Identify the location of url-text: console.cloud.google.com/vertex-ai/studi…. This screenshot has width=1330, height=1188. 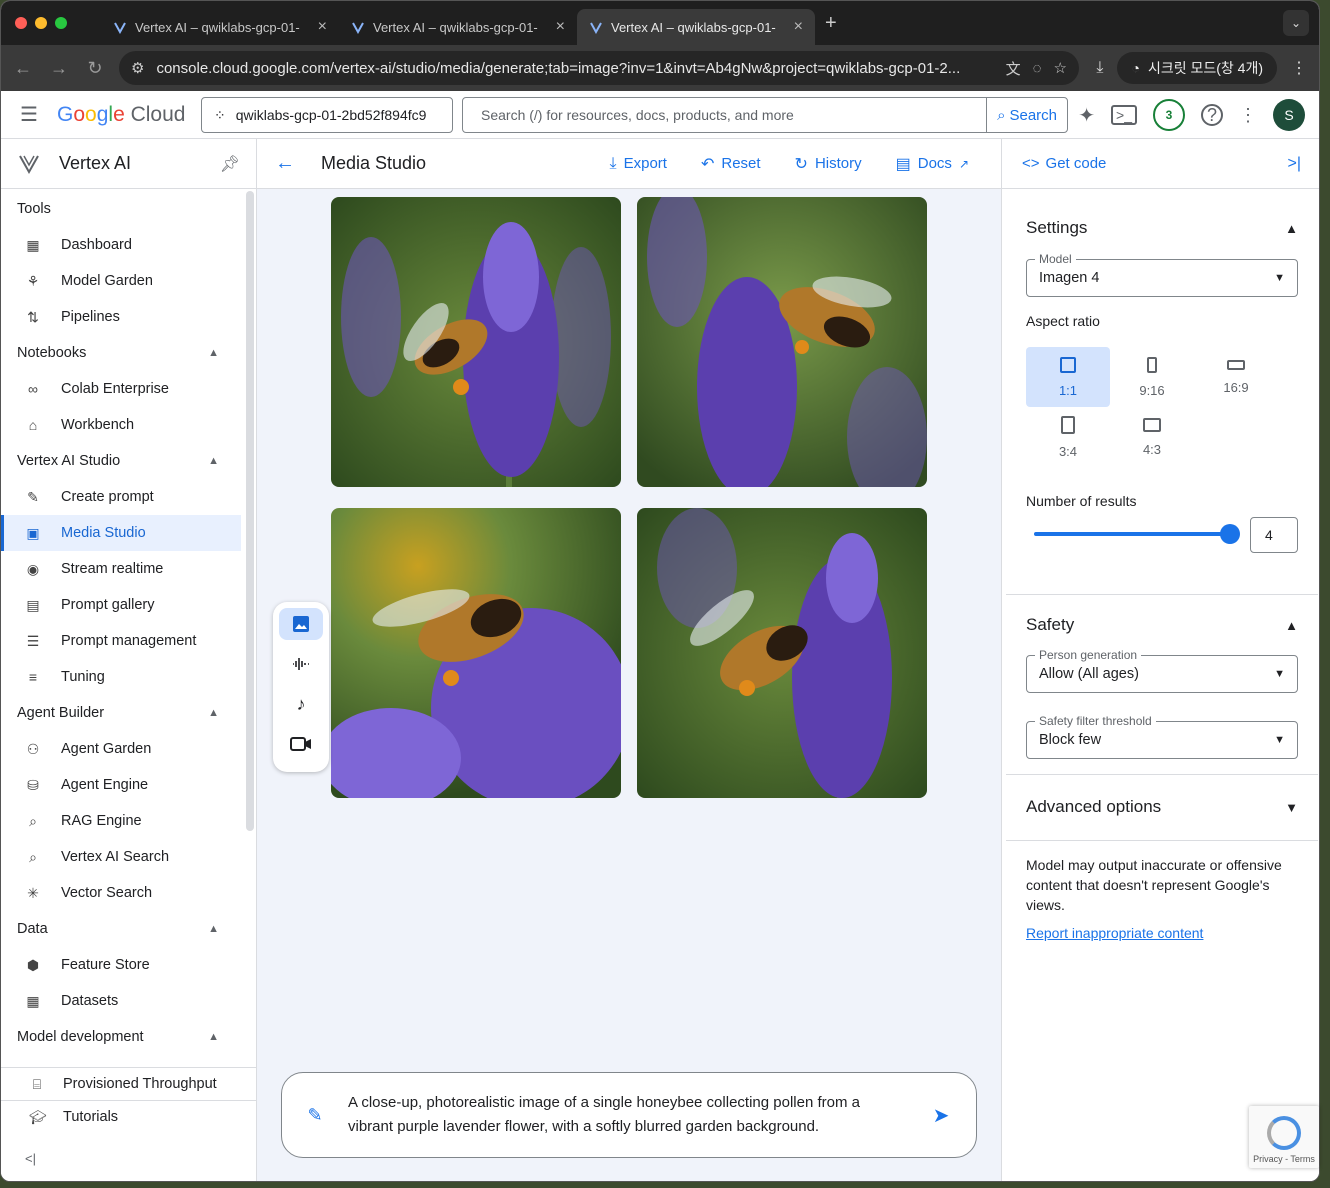
(574, 68).